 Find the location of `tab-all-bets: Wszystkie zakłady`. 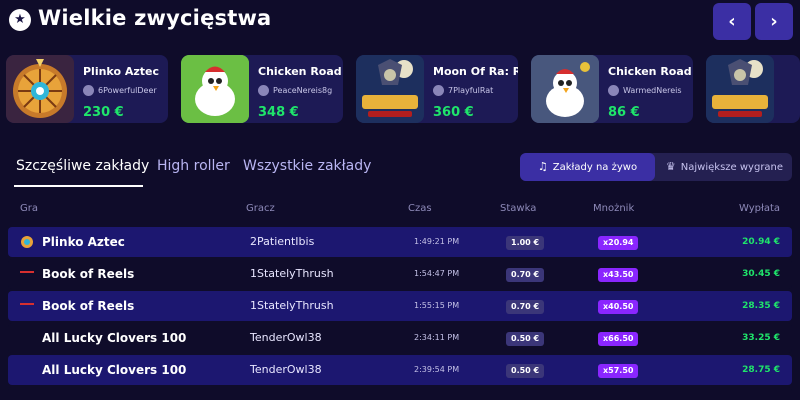

tab-all-bets: Wszystkie zakłady is located at coordinates (307, 166).